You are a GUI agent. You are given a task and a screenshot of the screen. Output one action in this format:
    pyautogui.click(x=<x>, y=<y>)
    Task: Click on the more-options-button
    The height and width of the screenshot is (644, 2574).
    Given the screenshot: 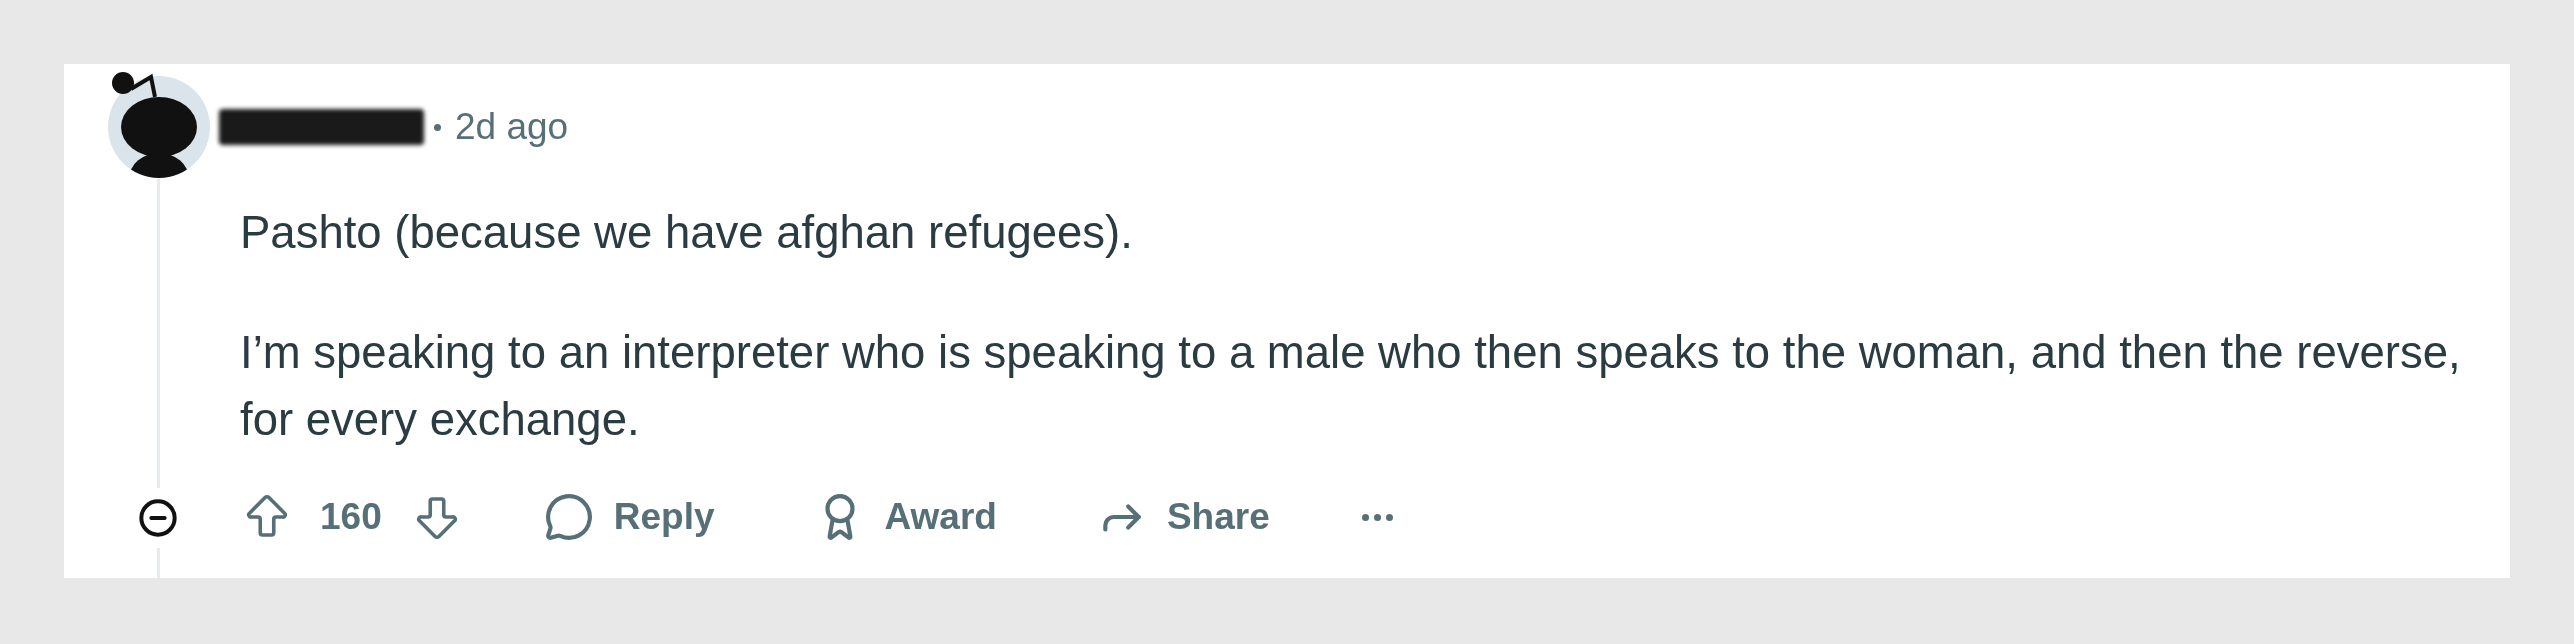 What is the action you would take?
    pyautogui.click(x=1377, y=517)
    